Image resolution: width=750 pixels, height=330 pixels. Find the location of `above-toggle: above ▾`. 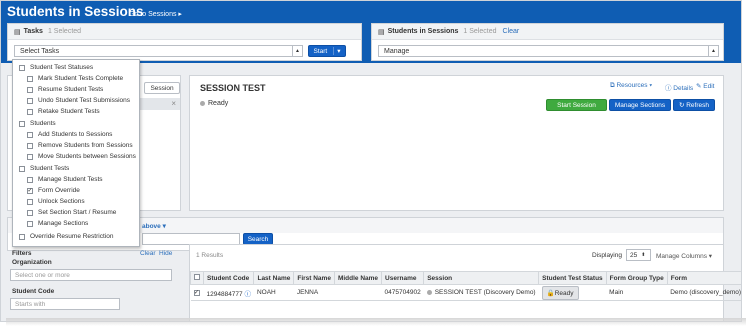

above-toggle: above ▾ is located at coordinates (154, 226).